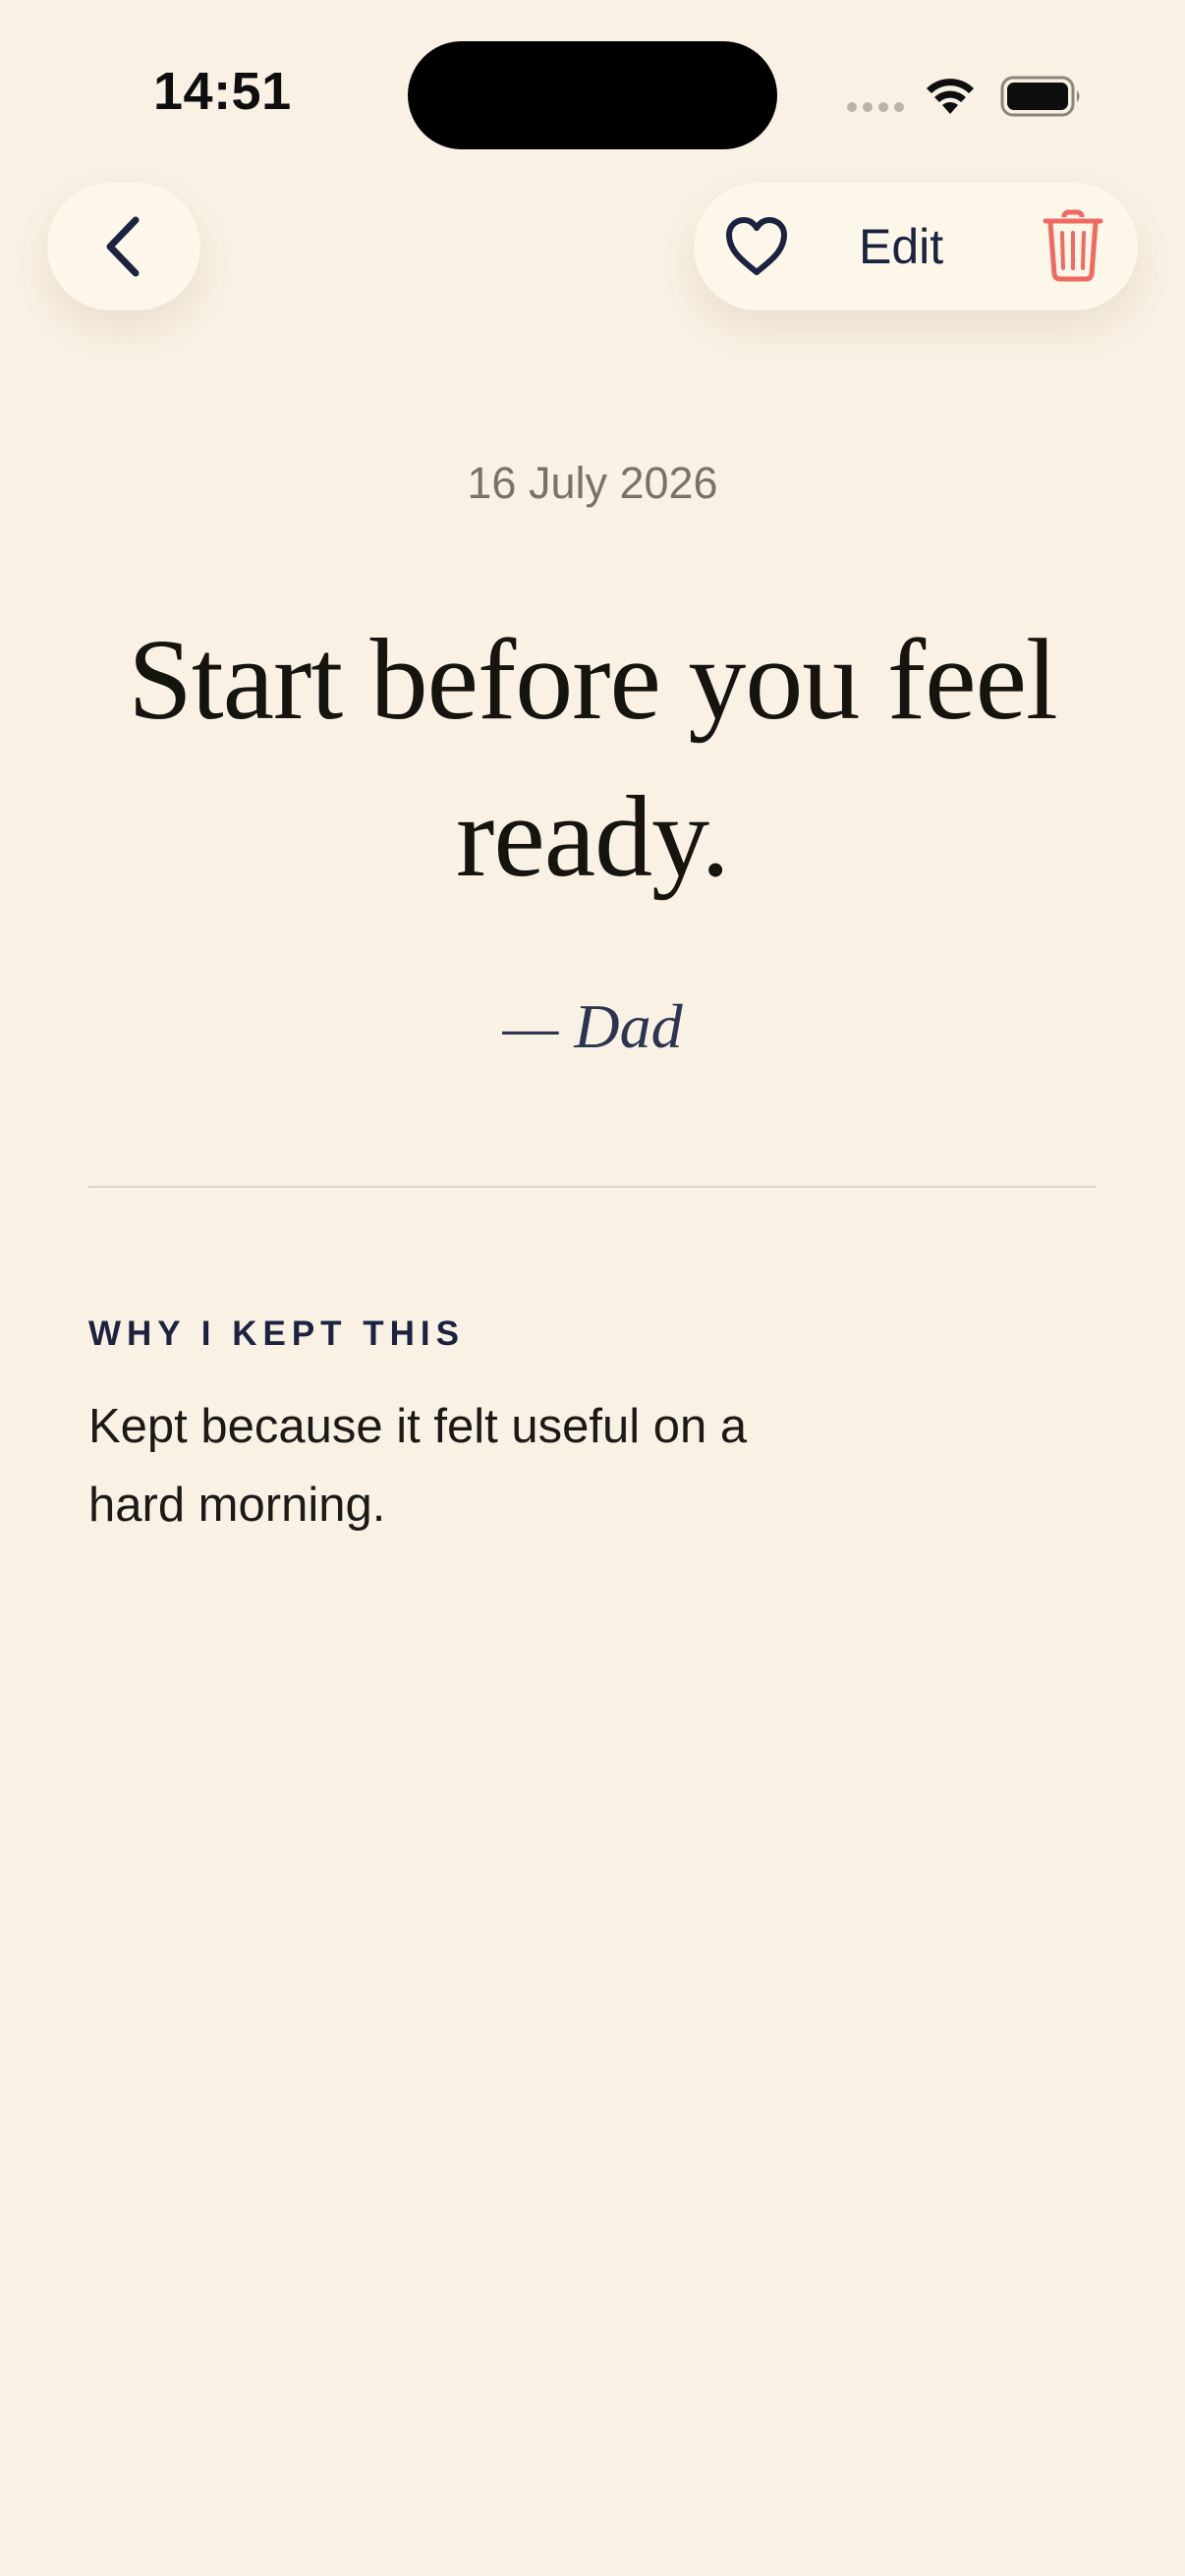 This screenshot has height=2576, width=1185. Describe the element at coordinates (1040, 96) in the screenshot. I see `battery-icon` at that location.